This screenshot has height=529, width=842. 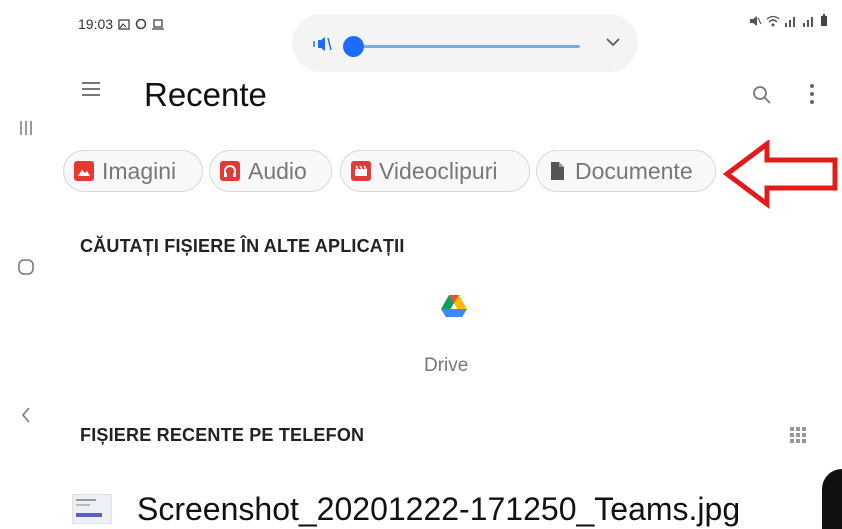 I want to click on system-navigation-bar, so click(x=26, y=264).